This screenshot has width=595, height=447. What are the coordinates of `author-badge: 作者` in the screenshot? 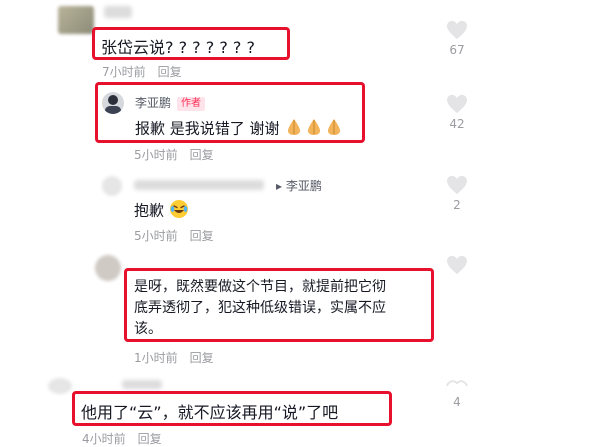 It's located at (191, 103).